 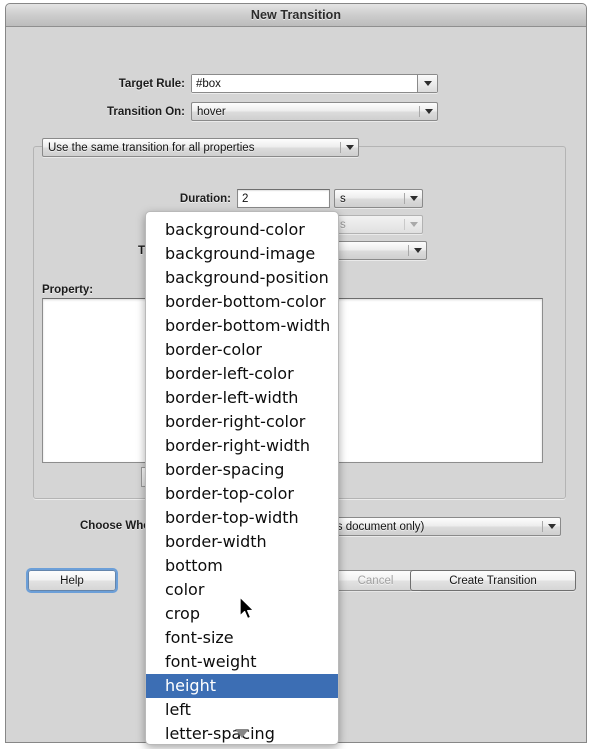 I want to click on duration-input: 2, so click(x=283, y=198).